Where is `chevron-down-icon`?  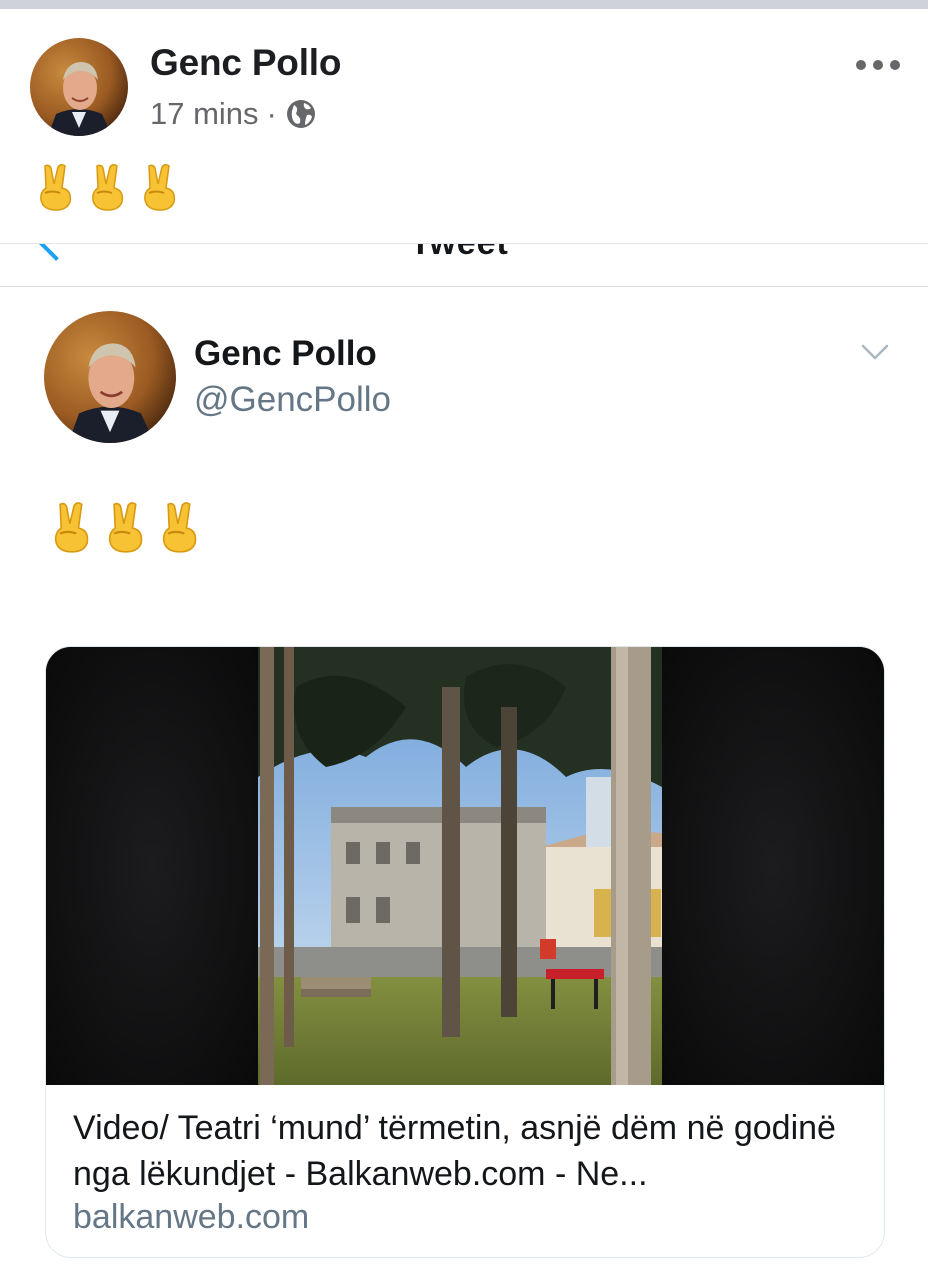 chevron-down-icon is located at coordinates (875, 352).